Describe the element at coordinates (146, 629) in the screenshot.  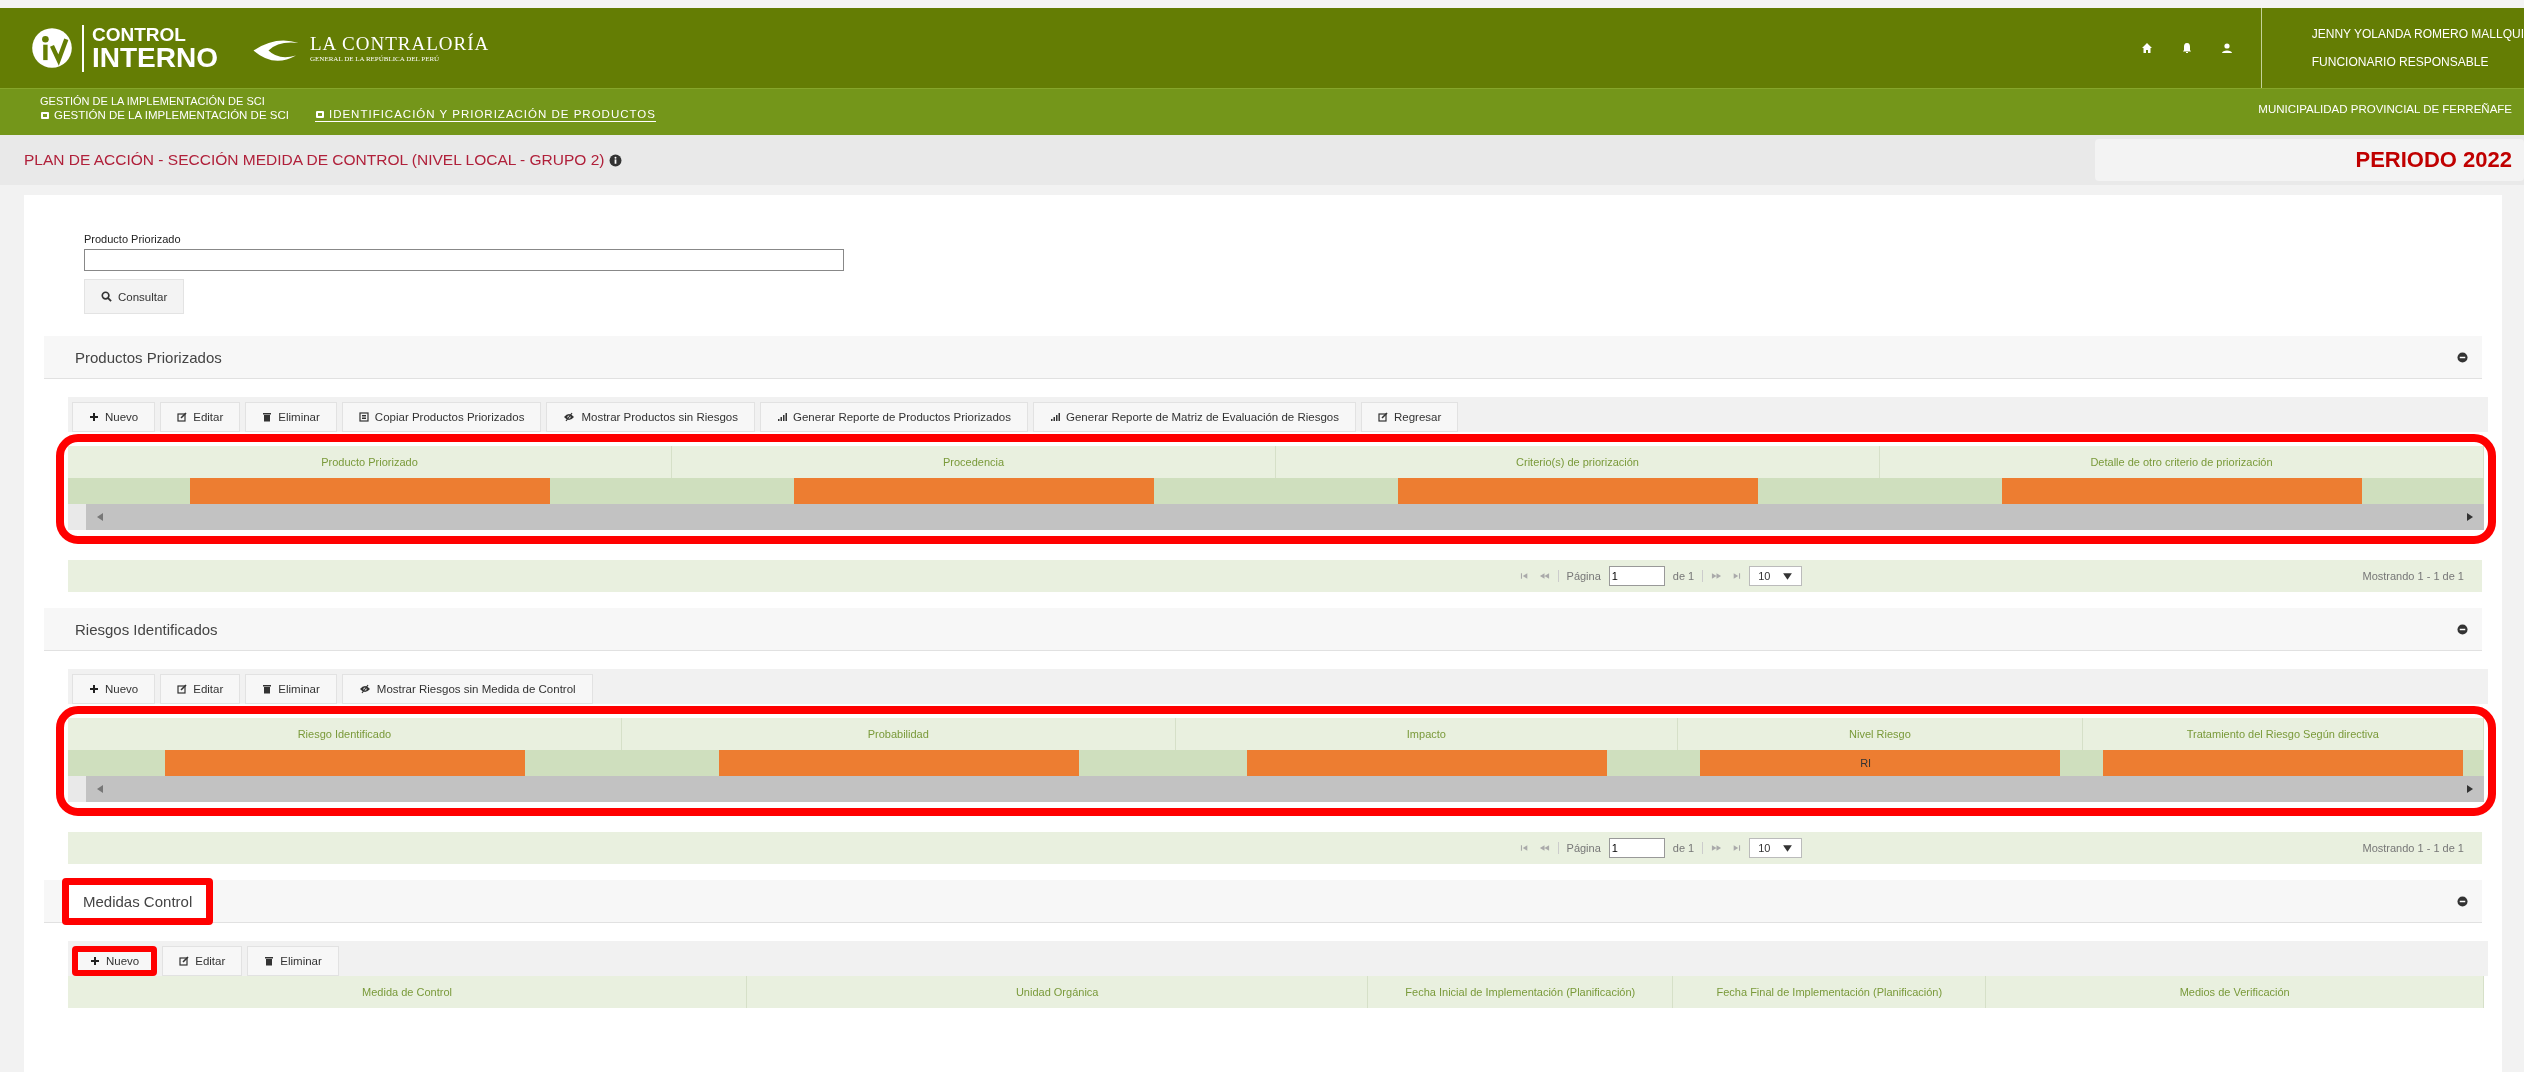
I see `section-title: Riesgos Identificados` at that location.